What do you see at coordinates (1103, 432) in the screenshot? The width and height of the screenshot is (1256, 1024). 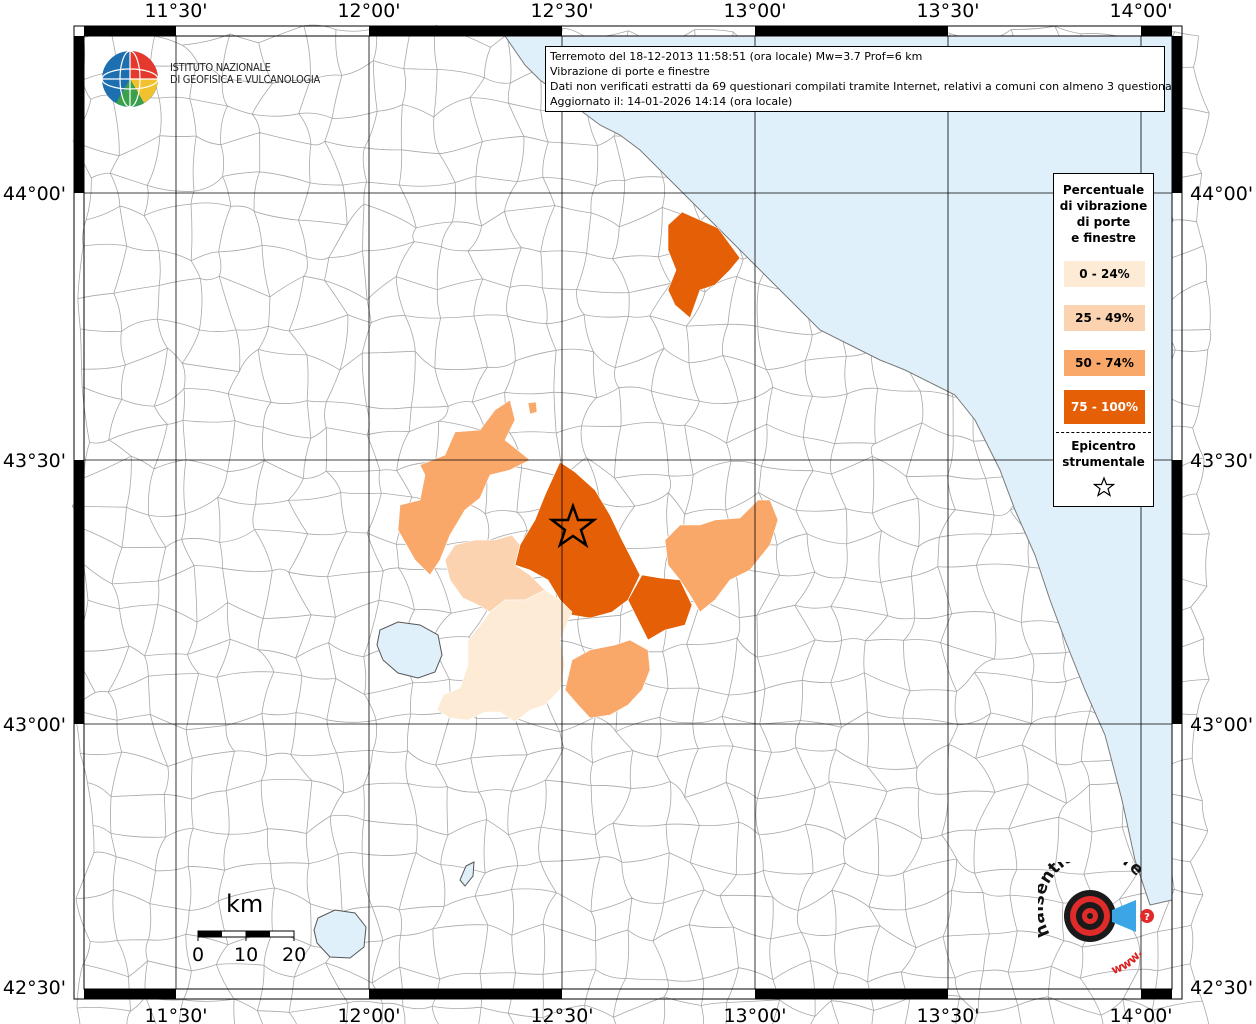 I see `legend-divider` at bounding box center [1103, 432].